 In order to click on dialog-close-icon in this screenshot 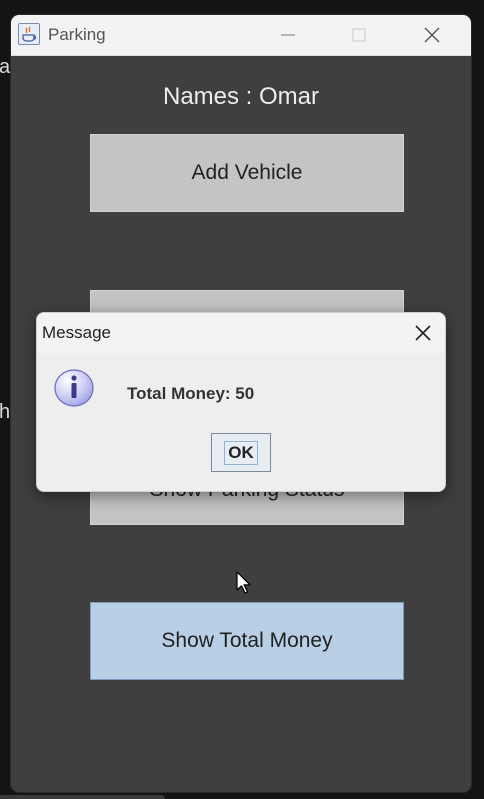, I will do `click(423, 333)`.